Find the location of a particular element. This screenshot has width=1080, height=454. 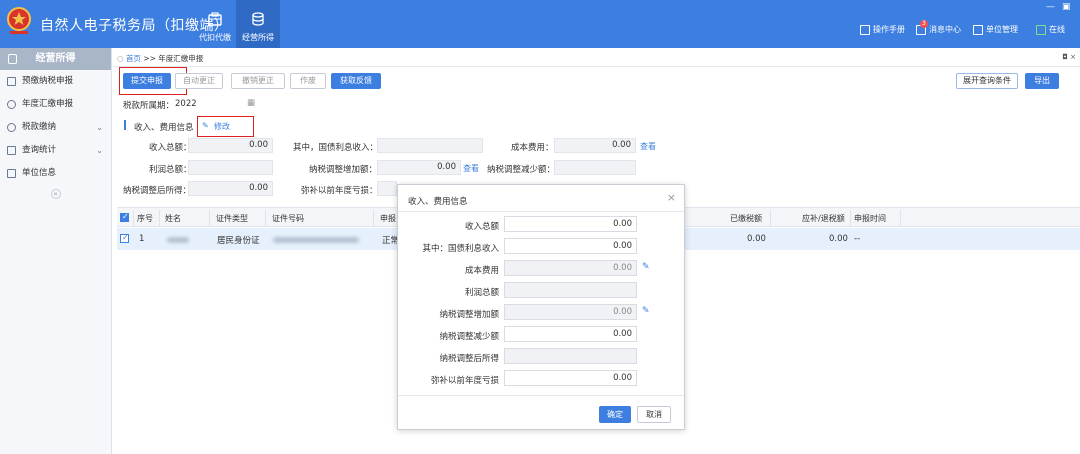

expand-query-button: 展开查询条件 is located at coordinates (987, 81).